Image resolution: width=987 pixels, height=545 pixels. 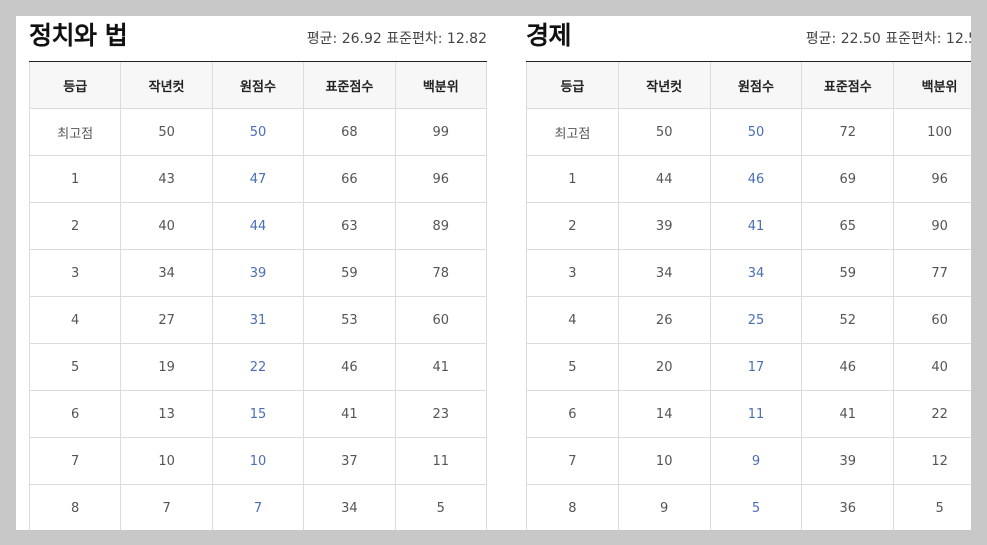 What do you see at coordinates (349, 179) in the screenshot?
I see `table-cell: 66` at bounding box center [349, 179].